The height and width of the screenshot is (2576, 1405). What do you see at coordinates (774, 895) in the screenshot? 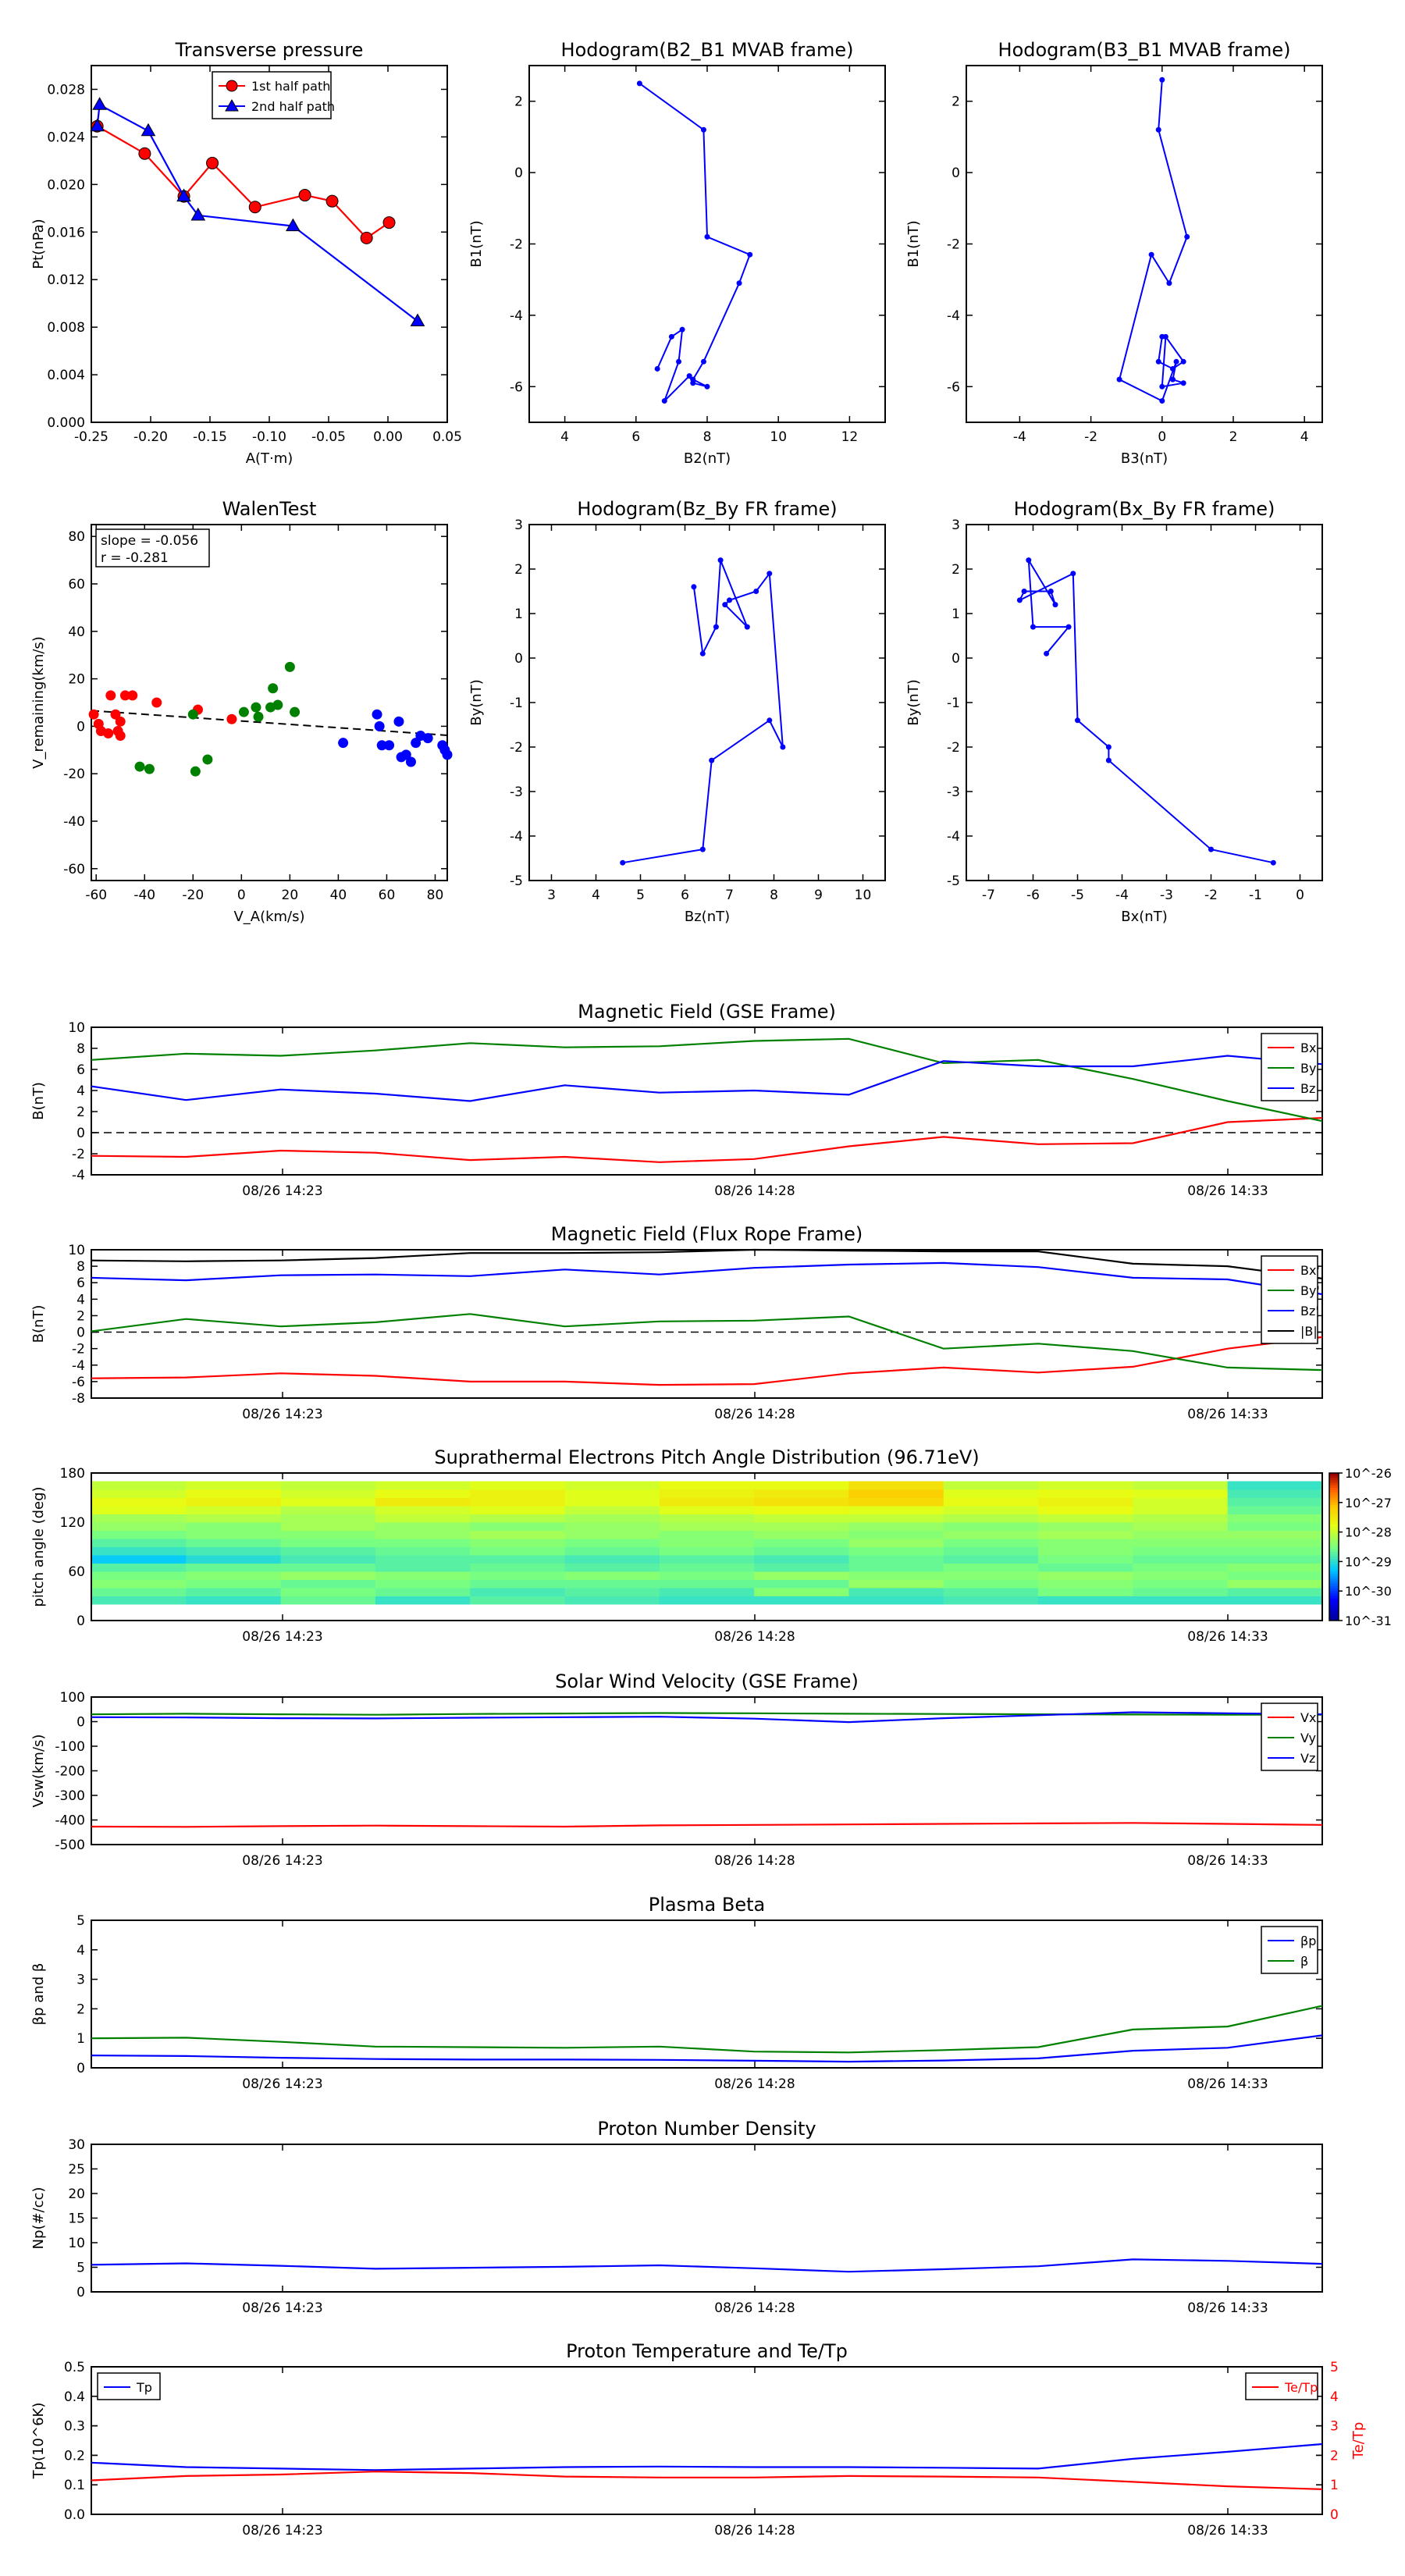
I see `hodogram_bz_by-xtick-label: 8` at bounding box center [774, 895].